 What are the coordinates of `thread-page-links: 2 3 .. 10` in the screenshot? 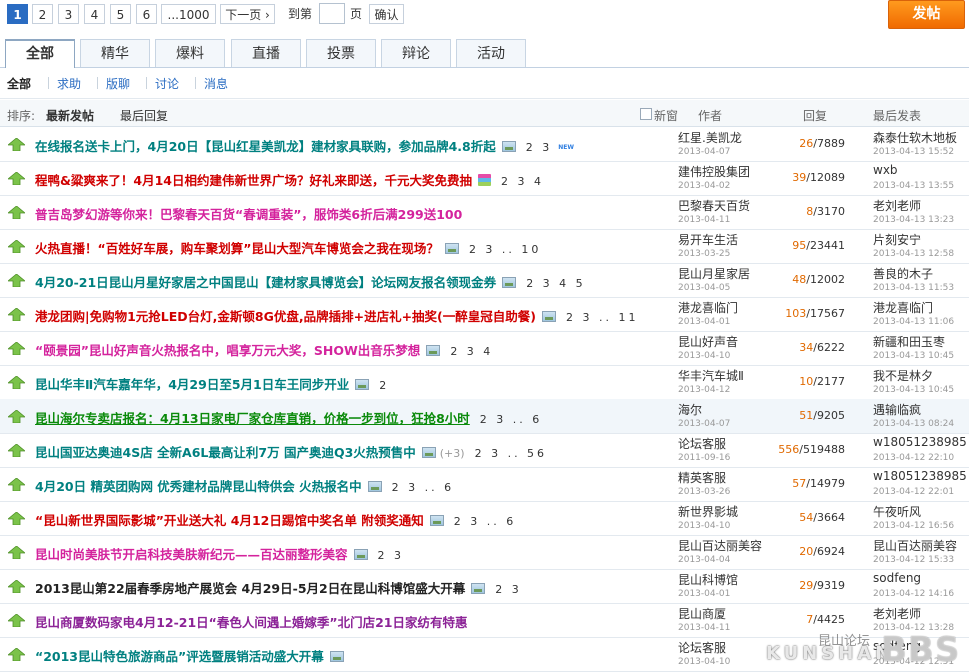 It's located at (505, 249).